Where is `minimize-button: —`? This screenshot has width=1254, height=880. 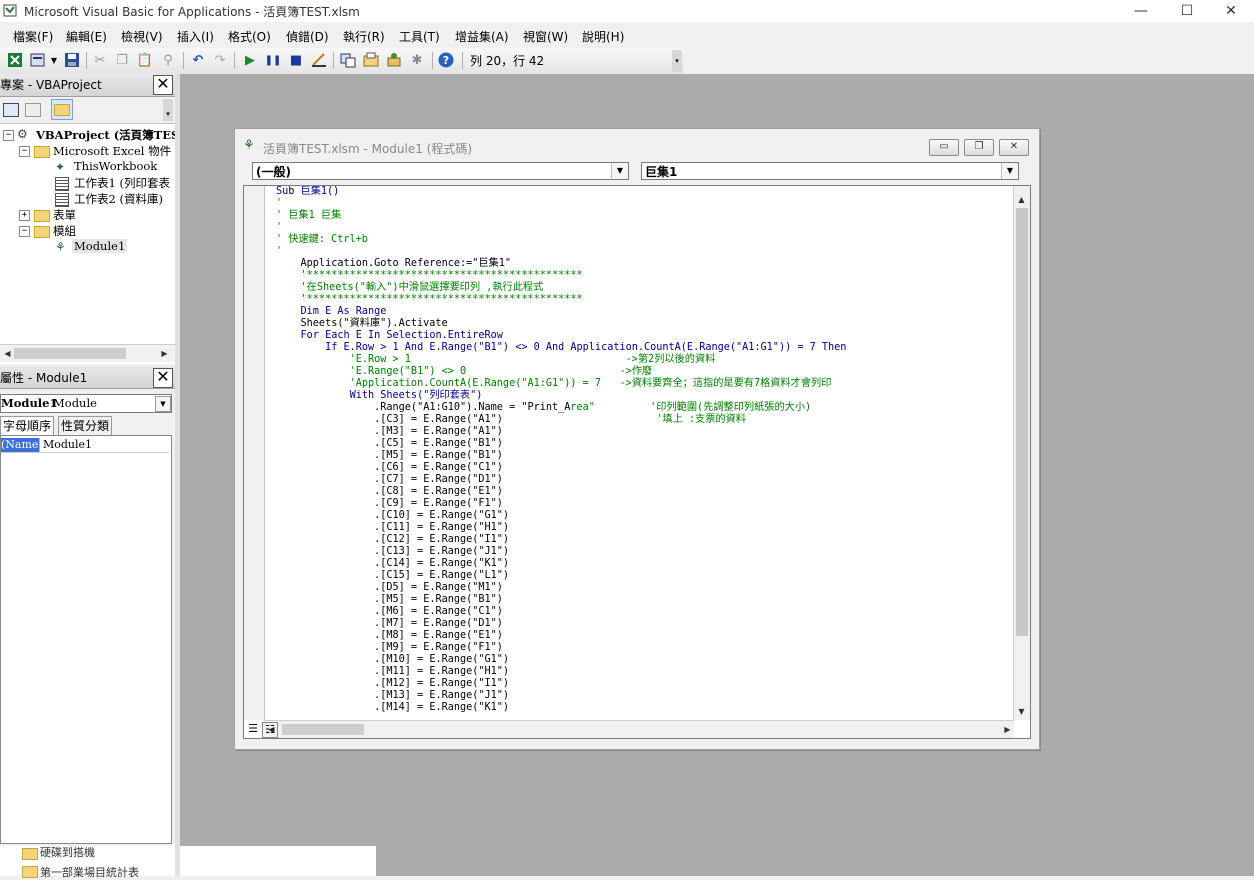 minimize-button: — is located at coordinates (1141, 11).